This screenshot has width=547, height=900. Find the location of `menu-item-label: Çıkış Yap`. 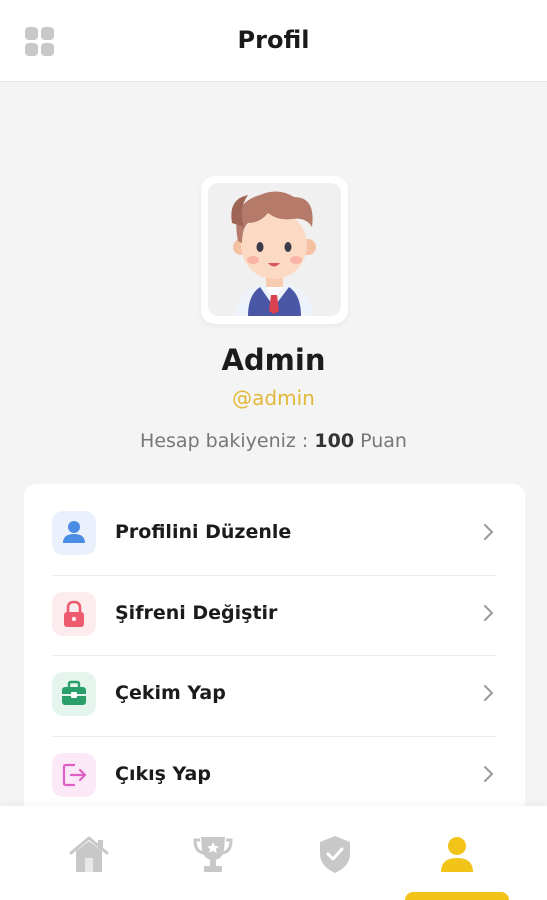

menu-item-label: Çıkış Yap is located at coordinates (163, 774).